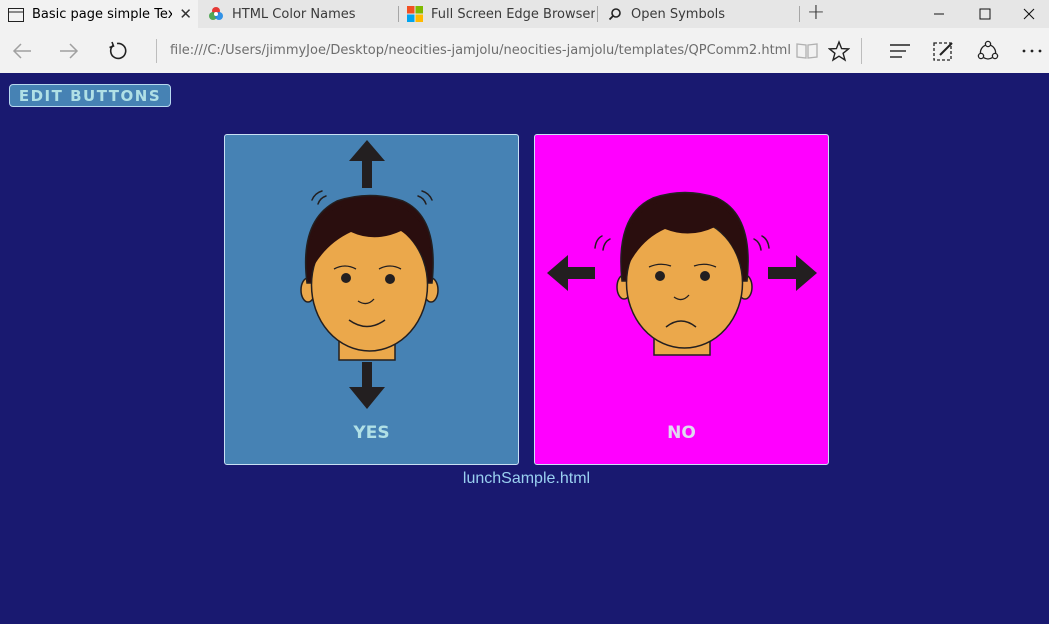 The height and width of the screenshot is (624, 1049). I want to click on minimize-button, so click(939, 14).